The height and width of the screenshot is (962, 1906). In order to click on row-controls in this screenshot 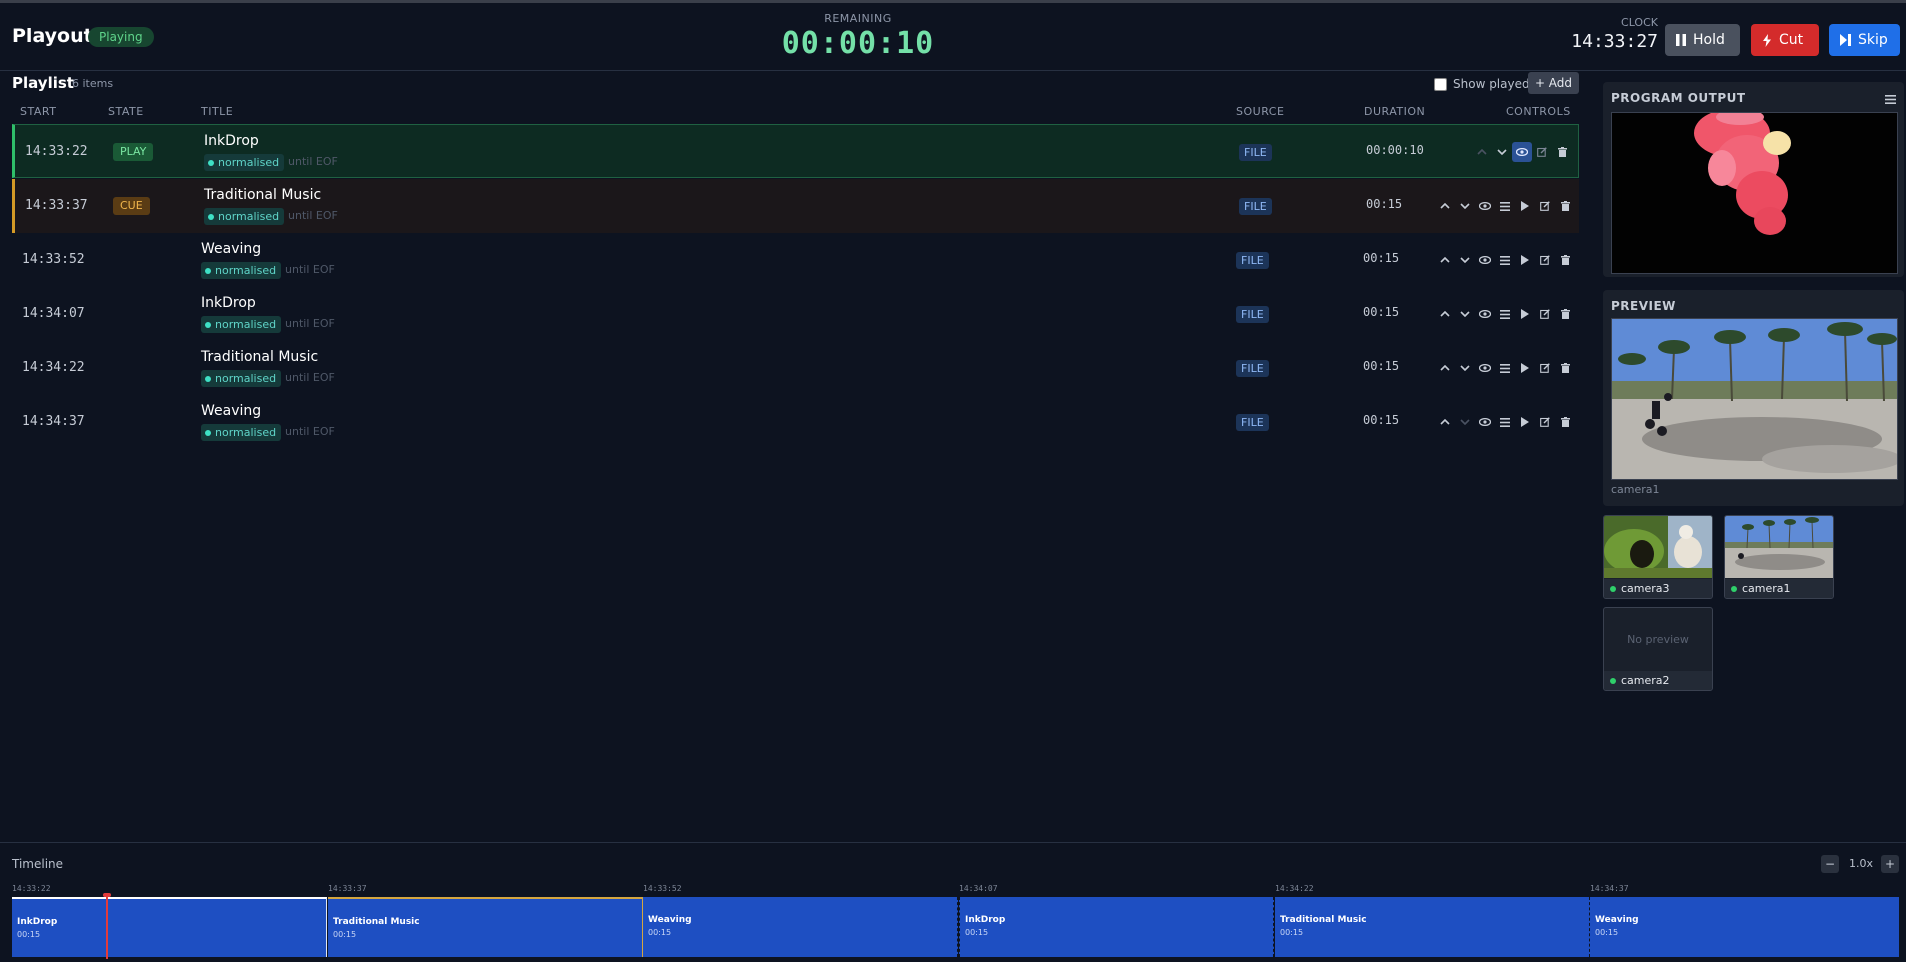, I will do `click(1522, 152)`.